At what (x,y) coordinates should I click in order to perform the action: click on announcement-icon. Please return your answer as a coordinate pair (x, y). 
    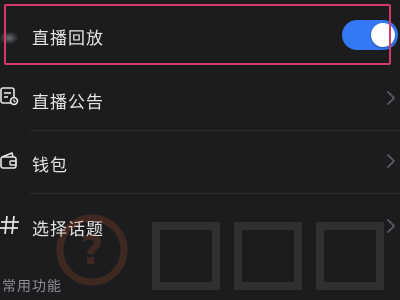
    Looking at the image, I should click on (9, 96).